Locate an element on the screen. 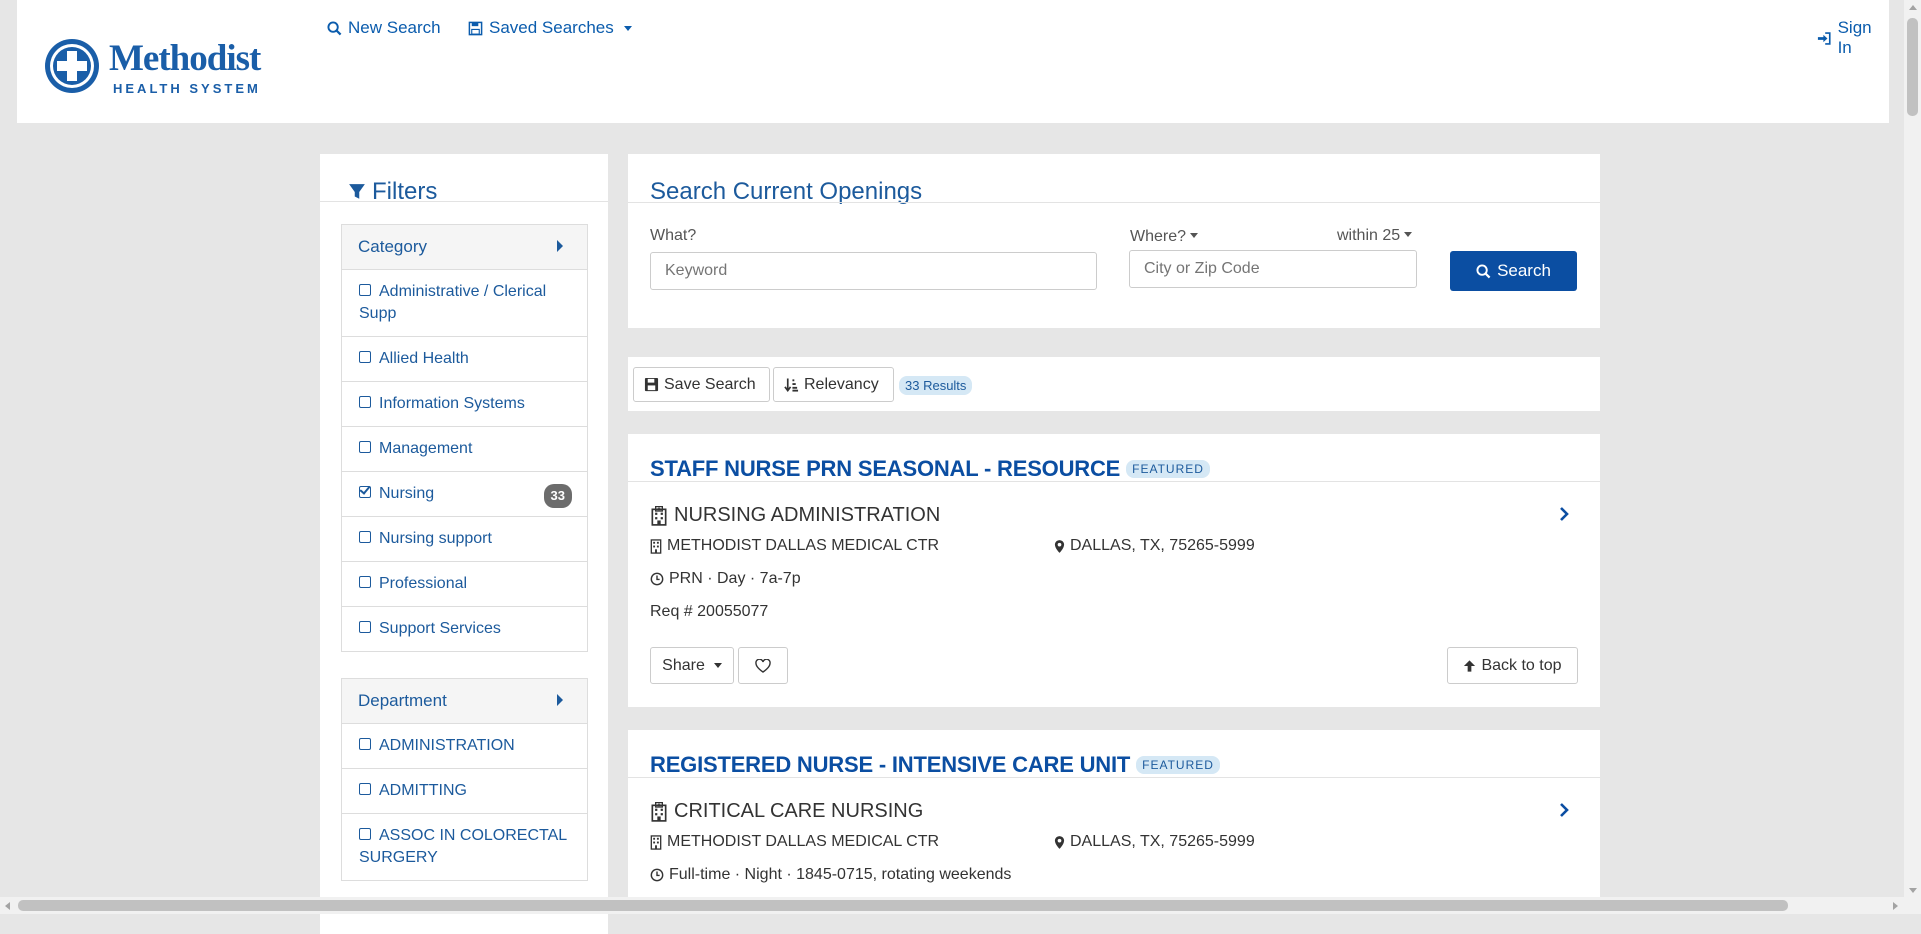 Image resolution: width=1921 pixels, height=934 pixels. filter-item-information-systems: Information Systems is located at coordinates (464, 404).